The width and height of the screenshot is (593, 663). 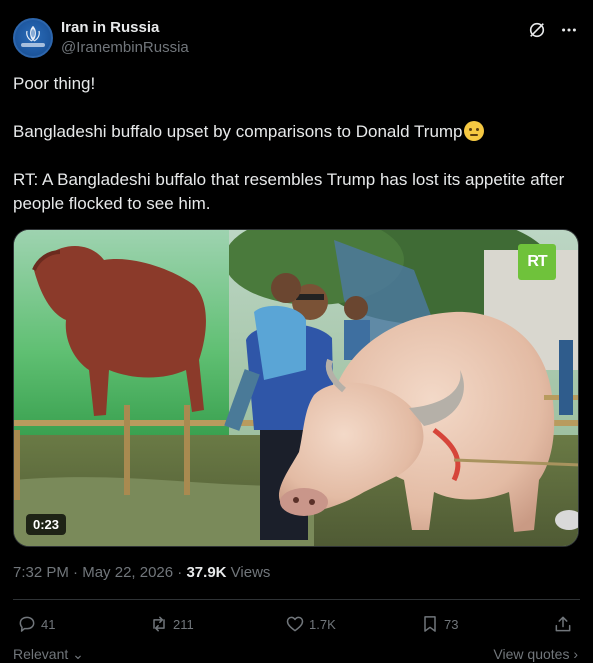 What do you see at coordinates (159, 624) in the screenshot?
I see `repost-icon` at bounding box center [159, 624].